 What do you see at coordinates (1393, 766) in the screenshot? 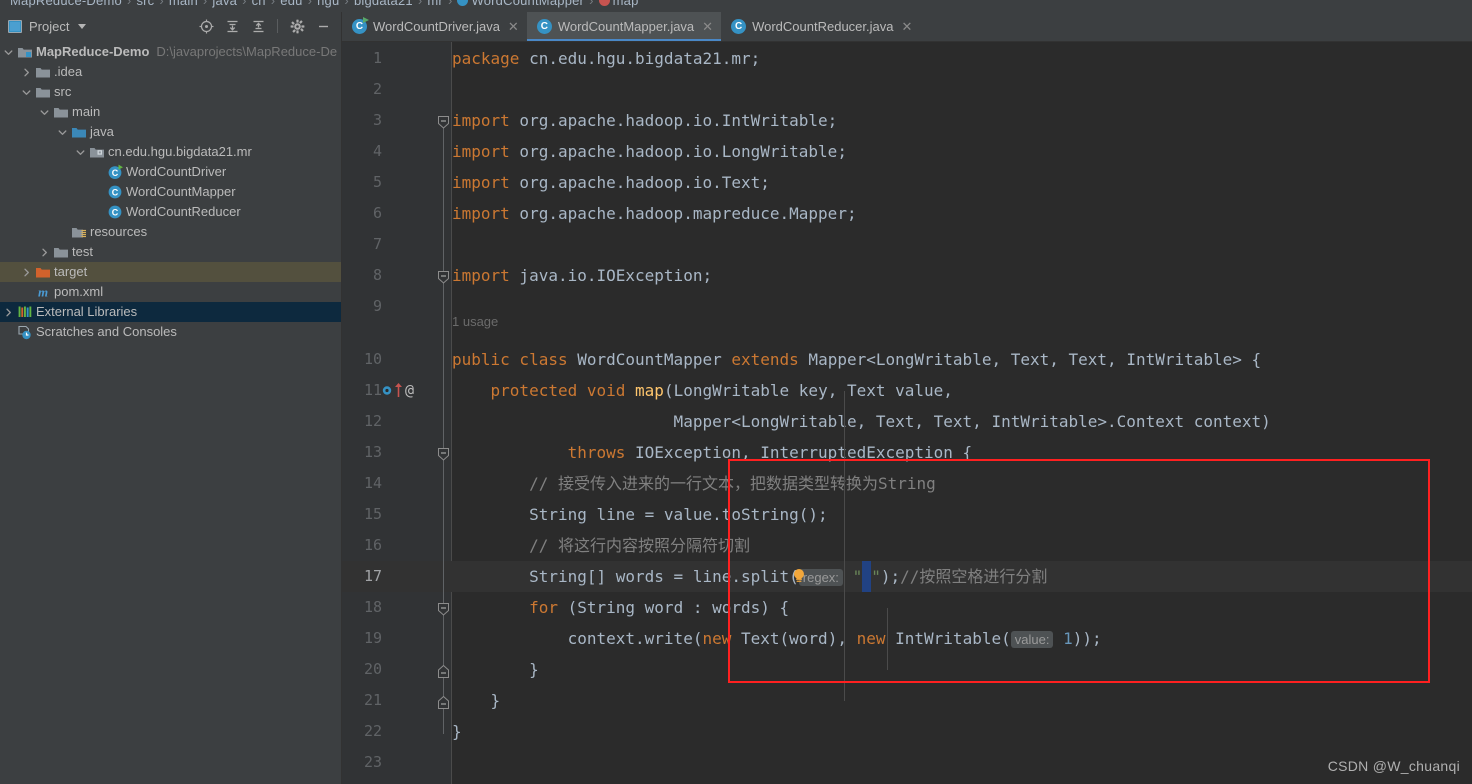
I see `watermark-text: CSDN @W_chuanqi` at bounding box center [1393, 766].